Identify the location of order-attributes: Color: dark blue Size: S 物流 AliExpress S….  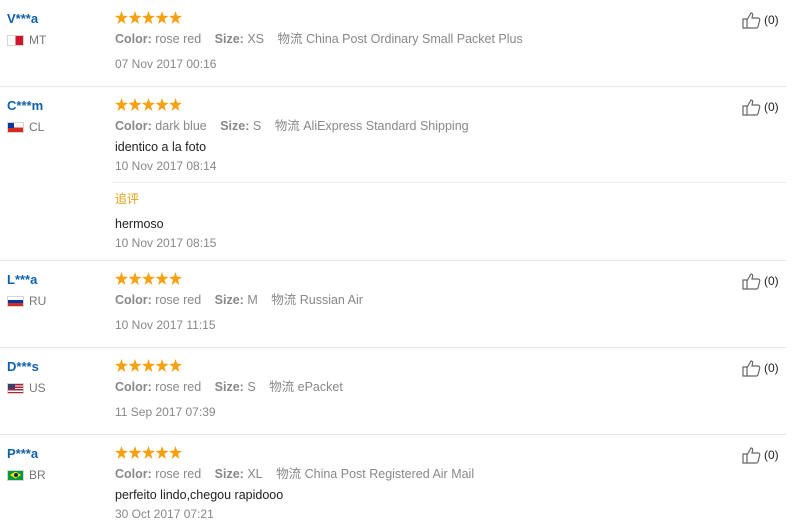
(292, 126).